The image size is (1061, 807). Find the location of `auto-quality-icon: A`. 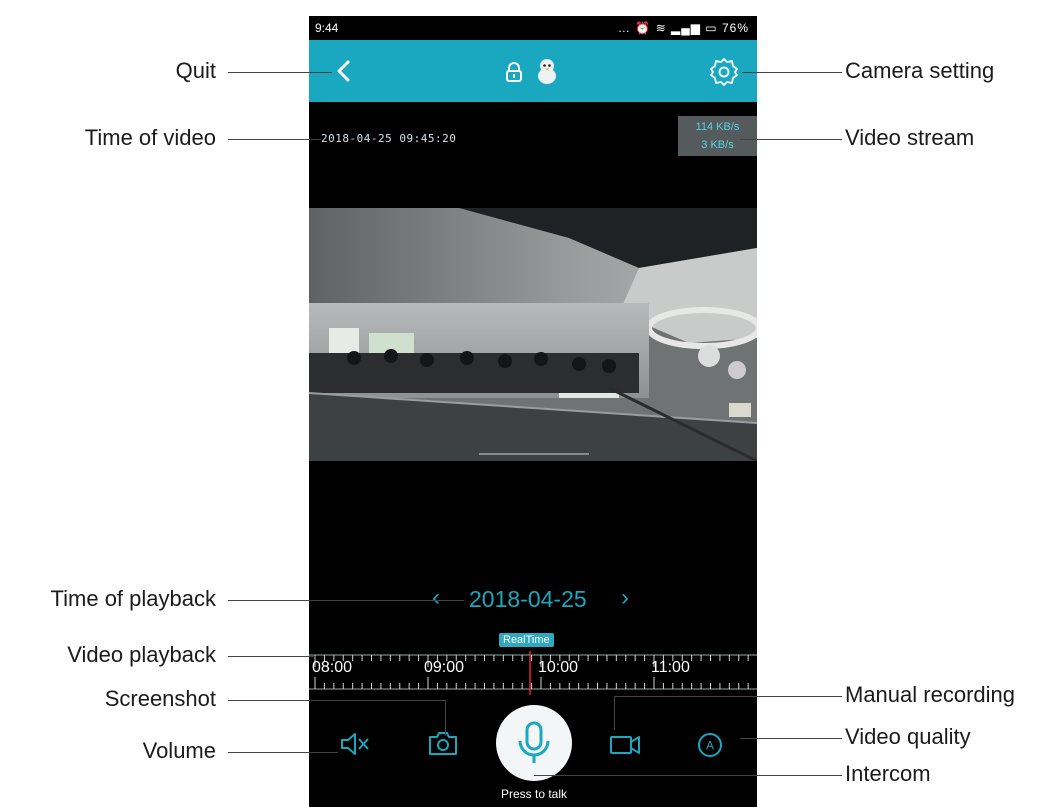

auto-quality-icon: A is located at coordinates (710, 745).